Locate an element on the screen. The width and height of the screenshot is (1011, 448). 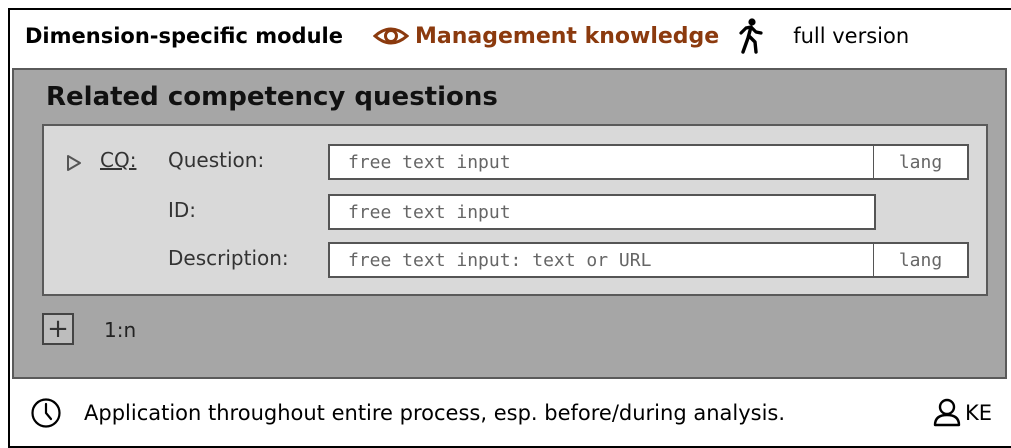
question-label: Question: is located at coordinates (216, 160).